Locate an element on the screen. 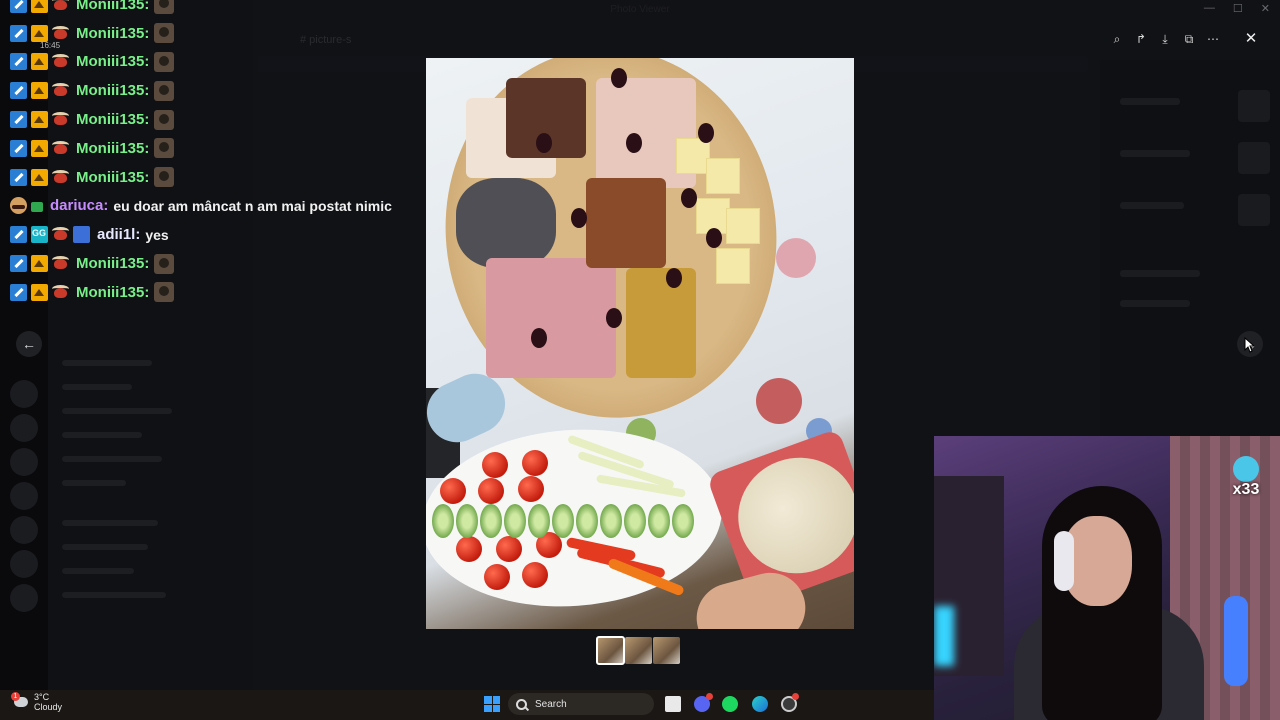  file-explorer-icon is located at coordinates (673, 704).